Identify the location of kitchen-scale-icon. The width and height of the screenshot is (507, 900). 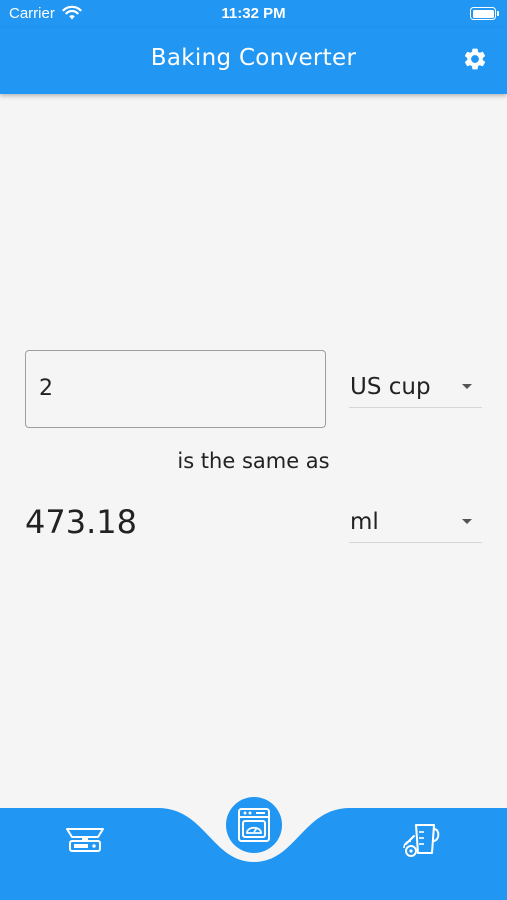
(85, 839).